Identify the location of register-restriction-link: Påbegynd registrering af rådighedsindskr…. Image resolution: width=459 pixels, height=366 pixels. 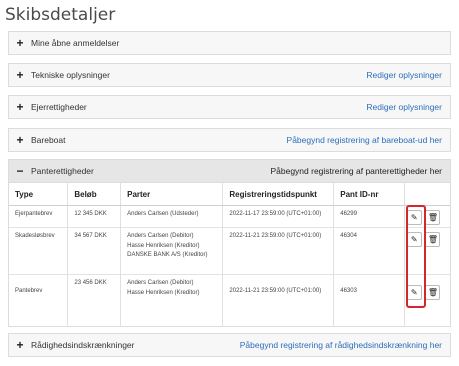
(345, 345).